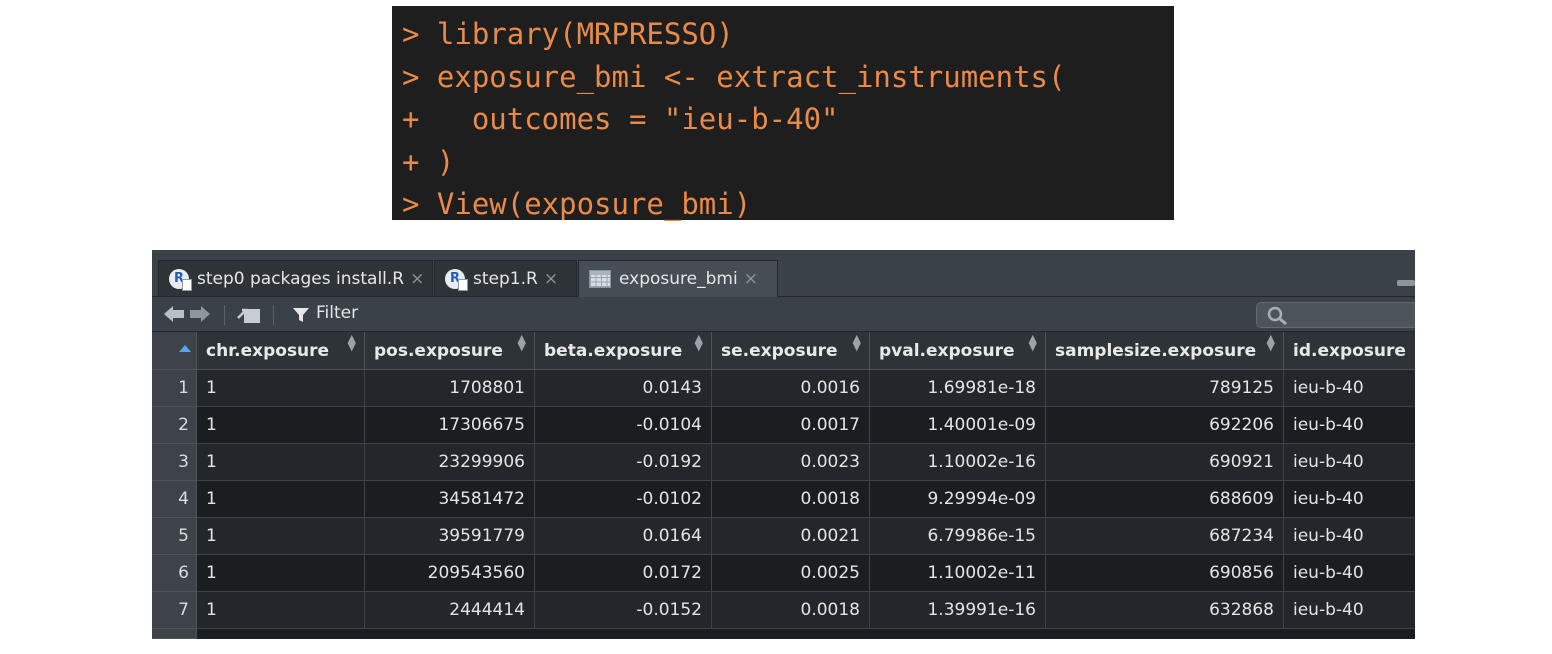  I want to click on table-cell: -0.0102, so click(623, 499).